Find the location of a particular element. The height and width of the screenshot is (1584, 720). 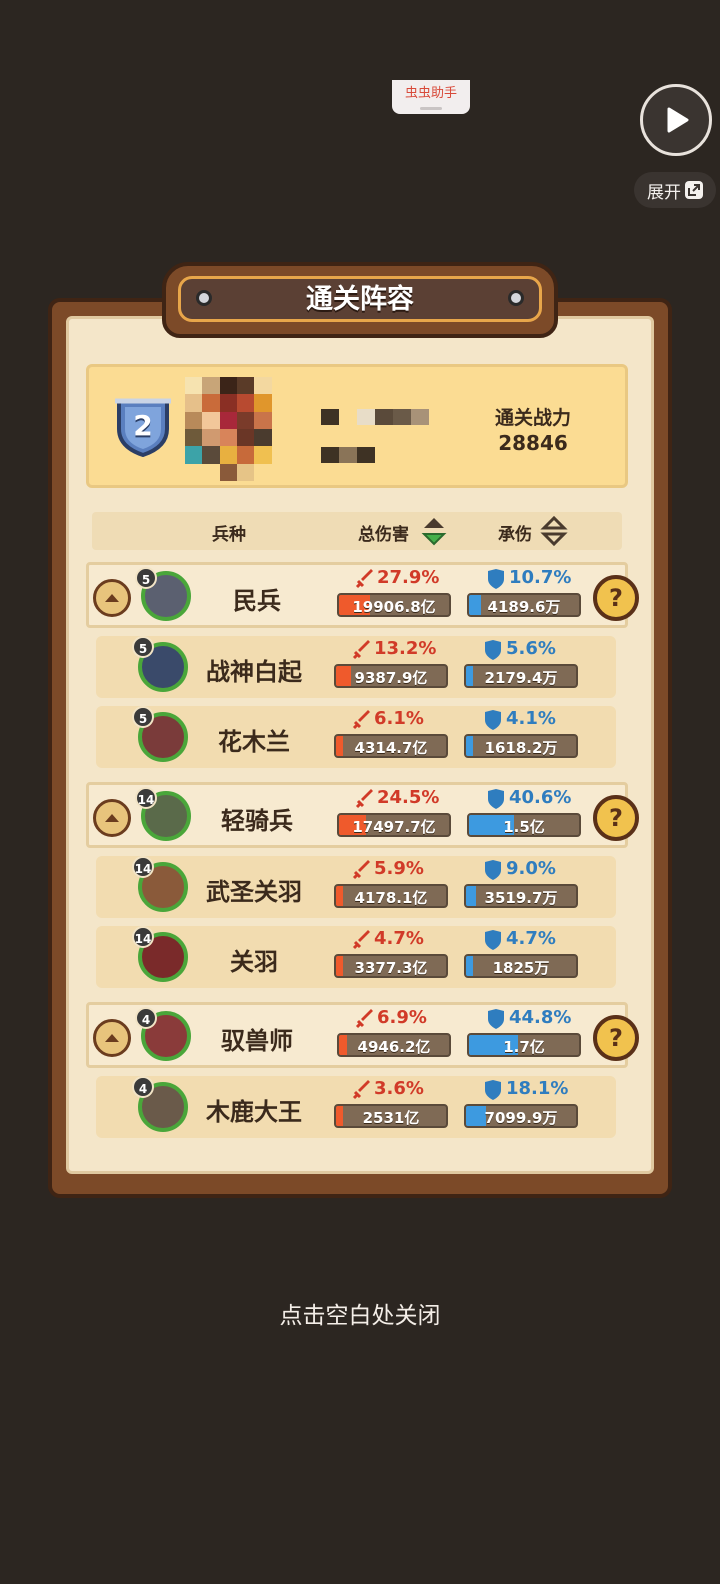

tank-value: 1825万 is located at coordinates (521, 968).